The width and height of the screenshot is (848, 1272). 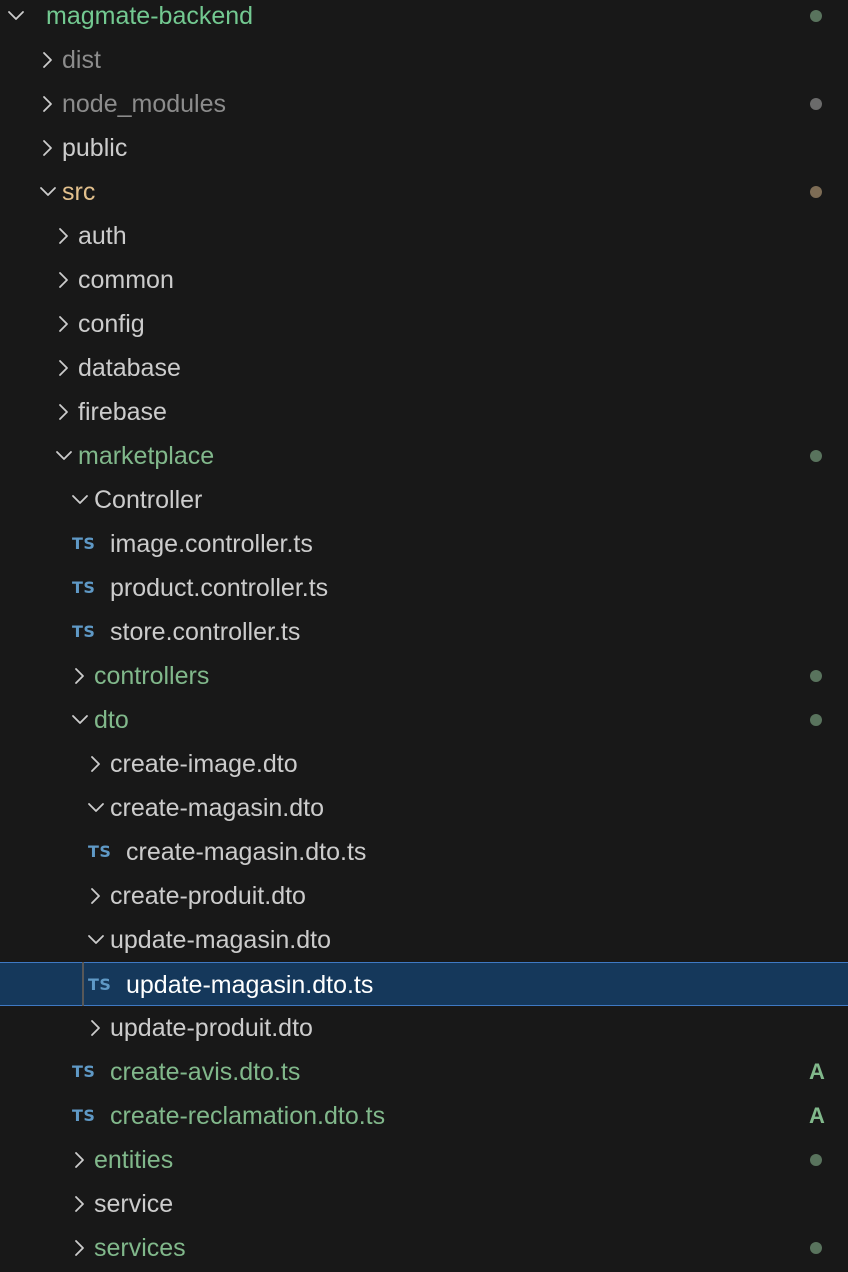 What do you see at coordinates (205, 1072) in the screenshot?
I see `file-label: create-avis.dto.ts` at bounding box center [205, 1072].